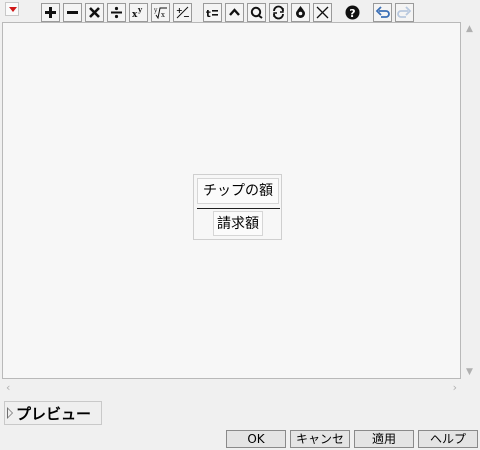 The height and width of the screenshot is (450, 480). I want to click on apply-button: 適用, so click(384, 439).